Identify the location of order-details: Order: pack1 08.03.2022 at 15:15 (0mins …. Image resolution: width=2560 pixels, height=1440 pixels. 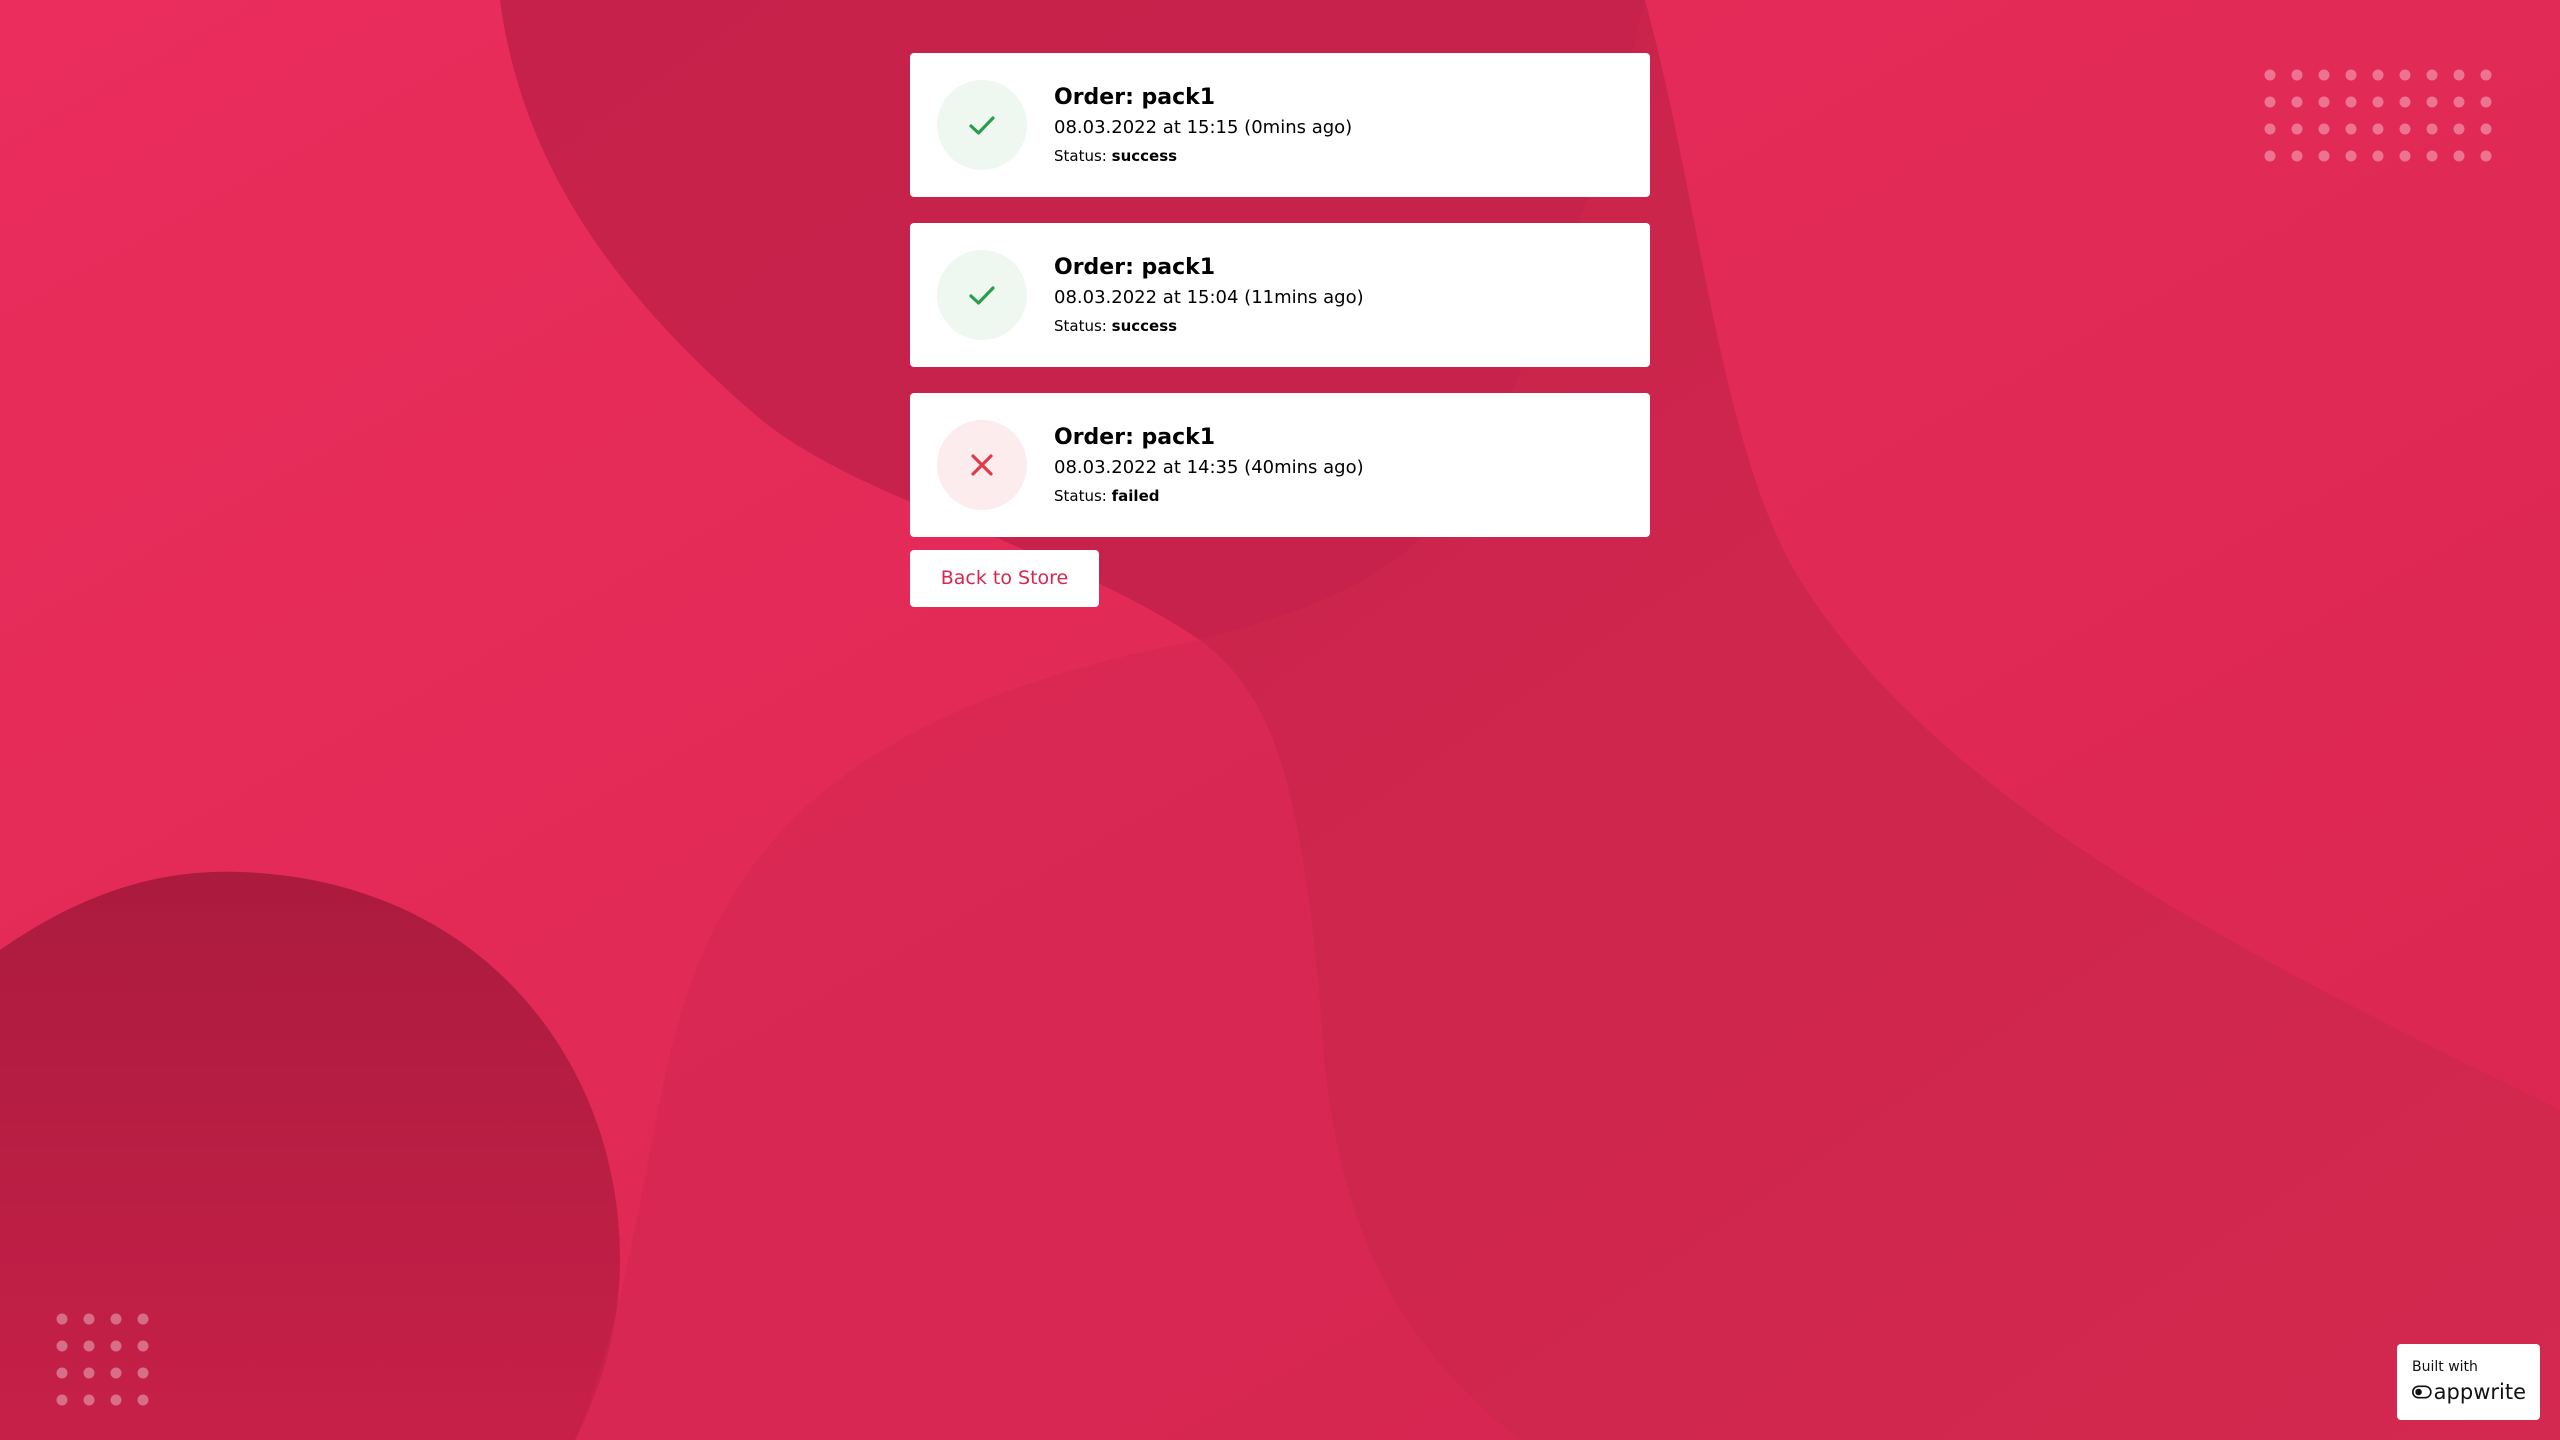
(1203, 125).